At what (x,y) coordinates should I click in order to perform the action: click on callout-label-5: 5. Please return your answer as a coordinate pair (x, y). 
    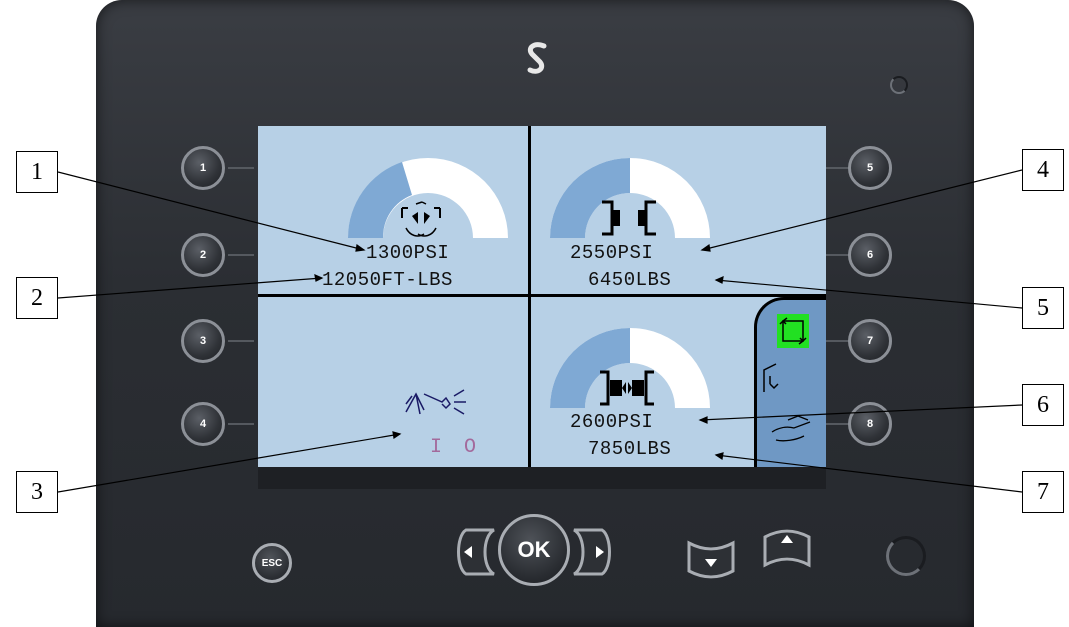
    Looking at the image, I should click on (1043, 308).